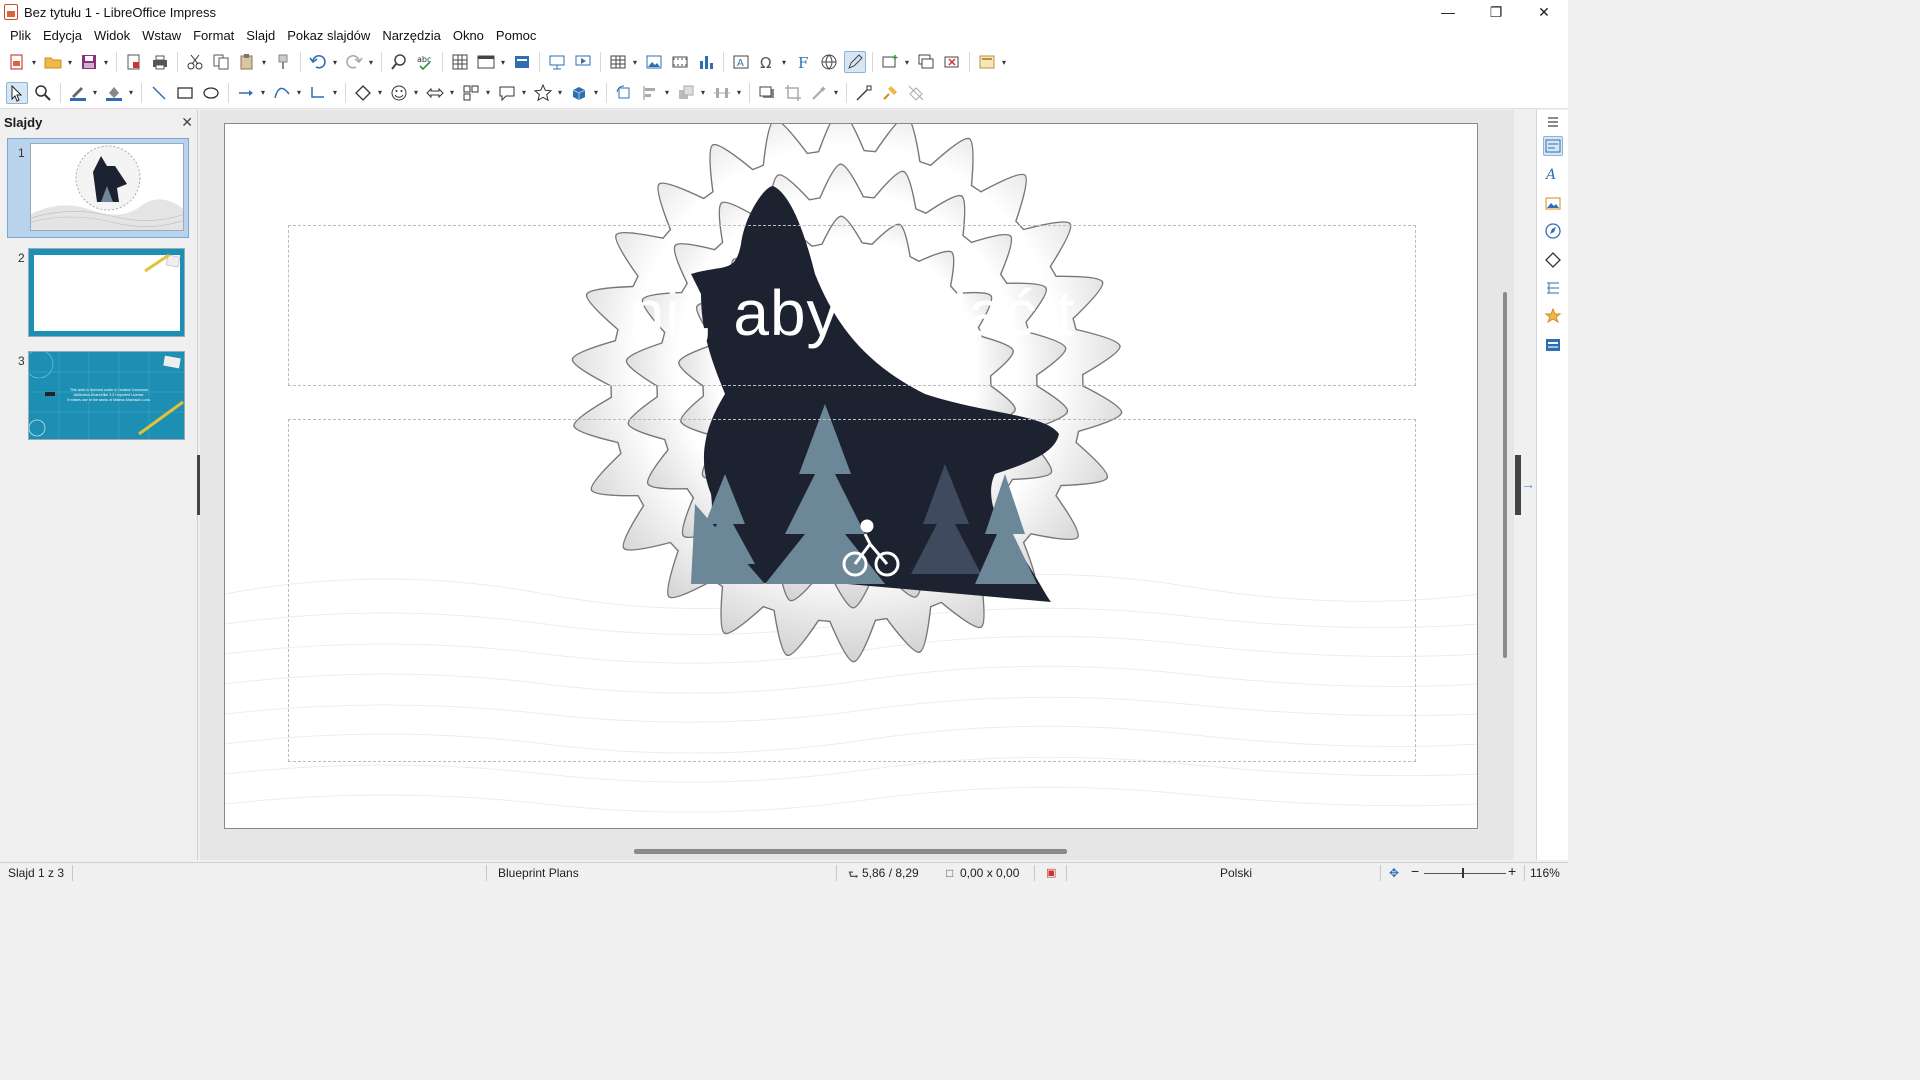 The width and height of the screenshot is (1920, 1080). Describe the element at coordinates (543, 93) in the screenshot. I see `star-icon` at that location.